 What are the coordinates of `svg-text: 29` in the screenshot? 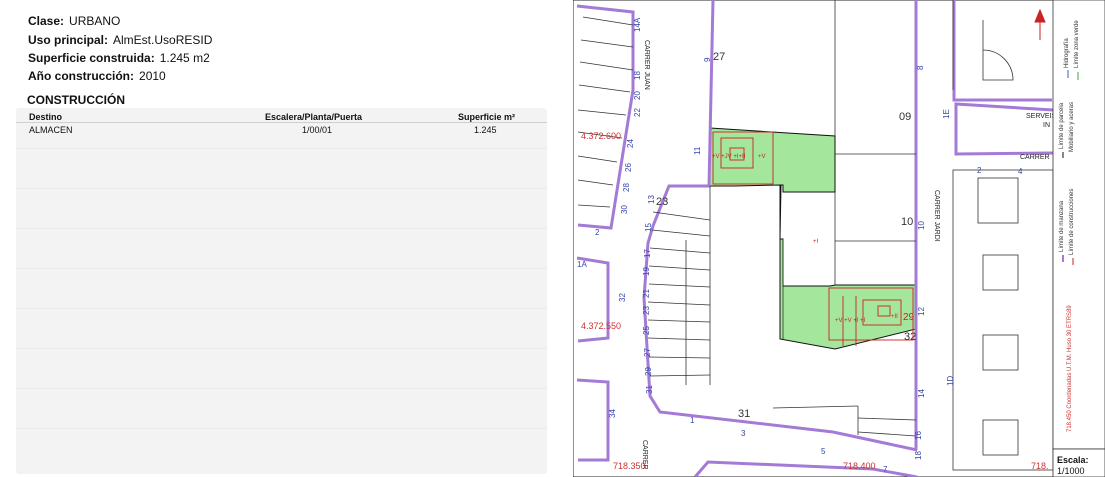 It's located at (648, 371).